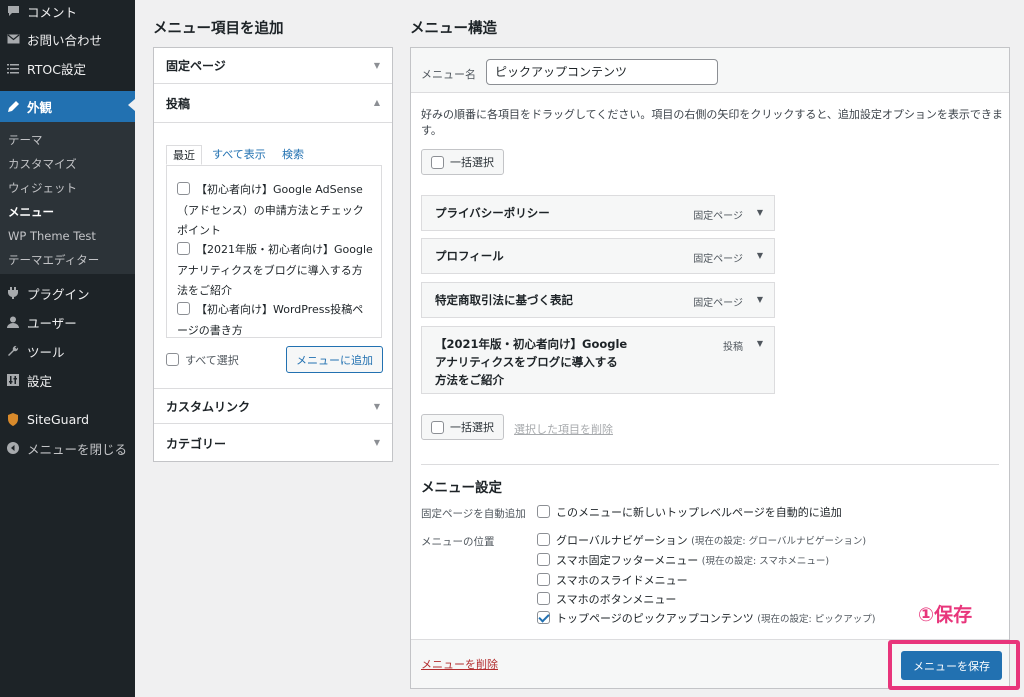  Describe the element at coordinates (67, 322) in the screenshot. I see `sidebar-item-users: ユーザー` at that location.